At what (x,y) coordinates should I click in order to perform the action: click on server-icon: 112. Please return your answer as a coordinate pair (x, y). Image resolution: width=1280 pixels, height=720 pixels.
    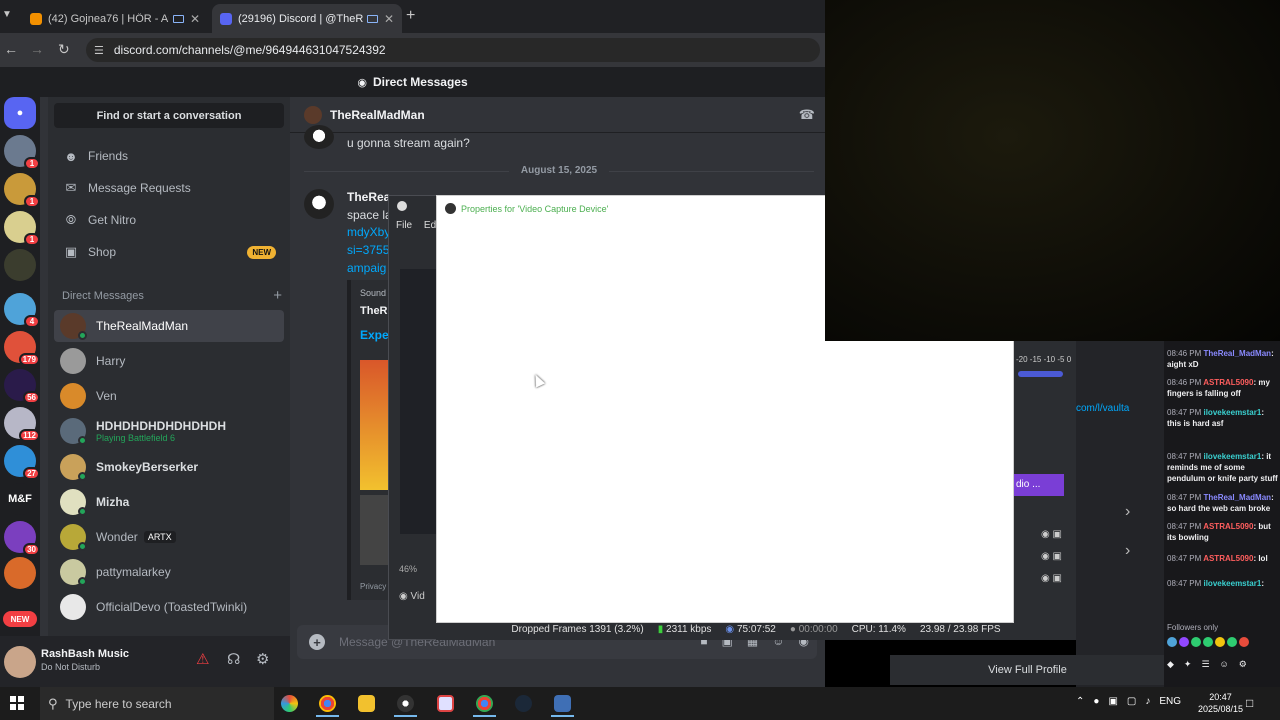
    Looking at the image, I should click on (22, 424).